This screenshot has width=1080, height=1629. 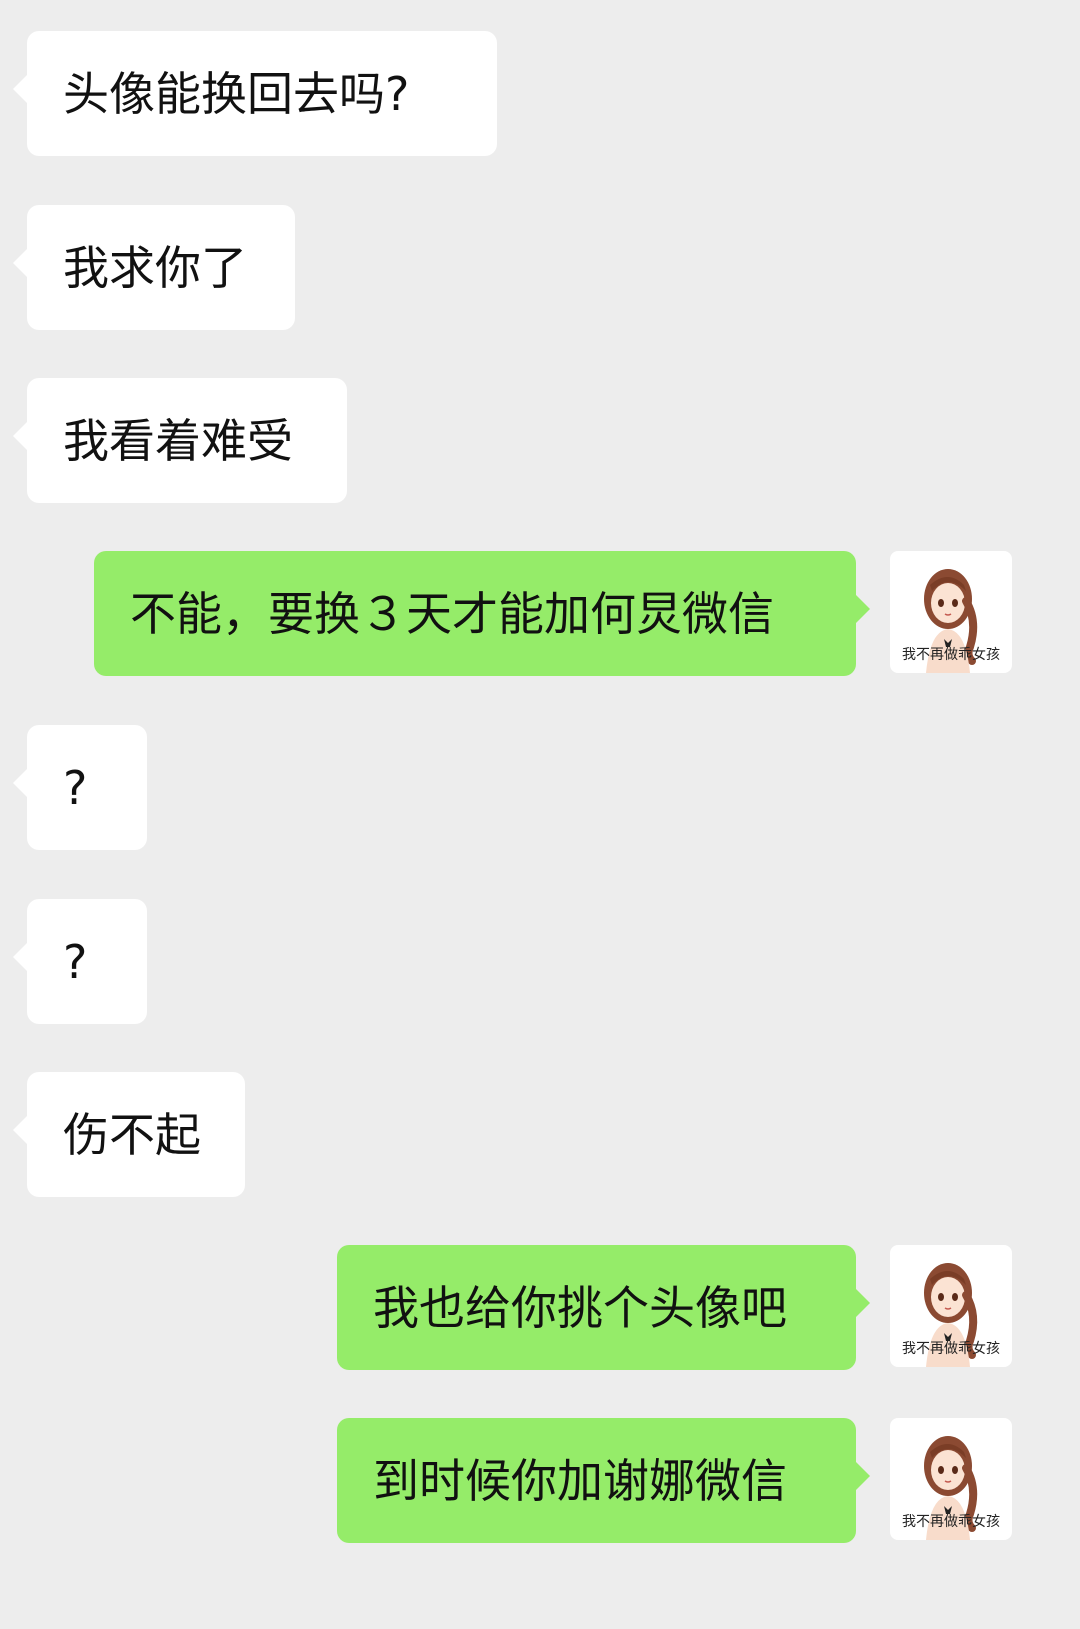 I want to click on incoming-message-bubble: 伤不起, so click(x=129, y=1134).